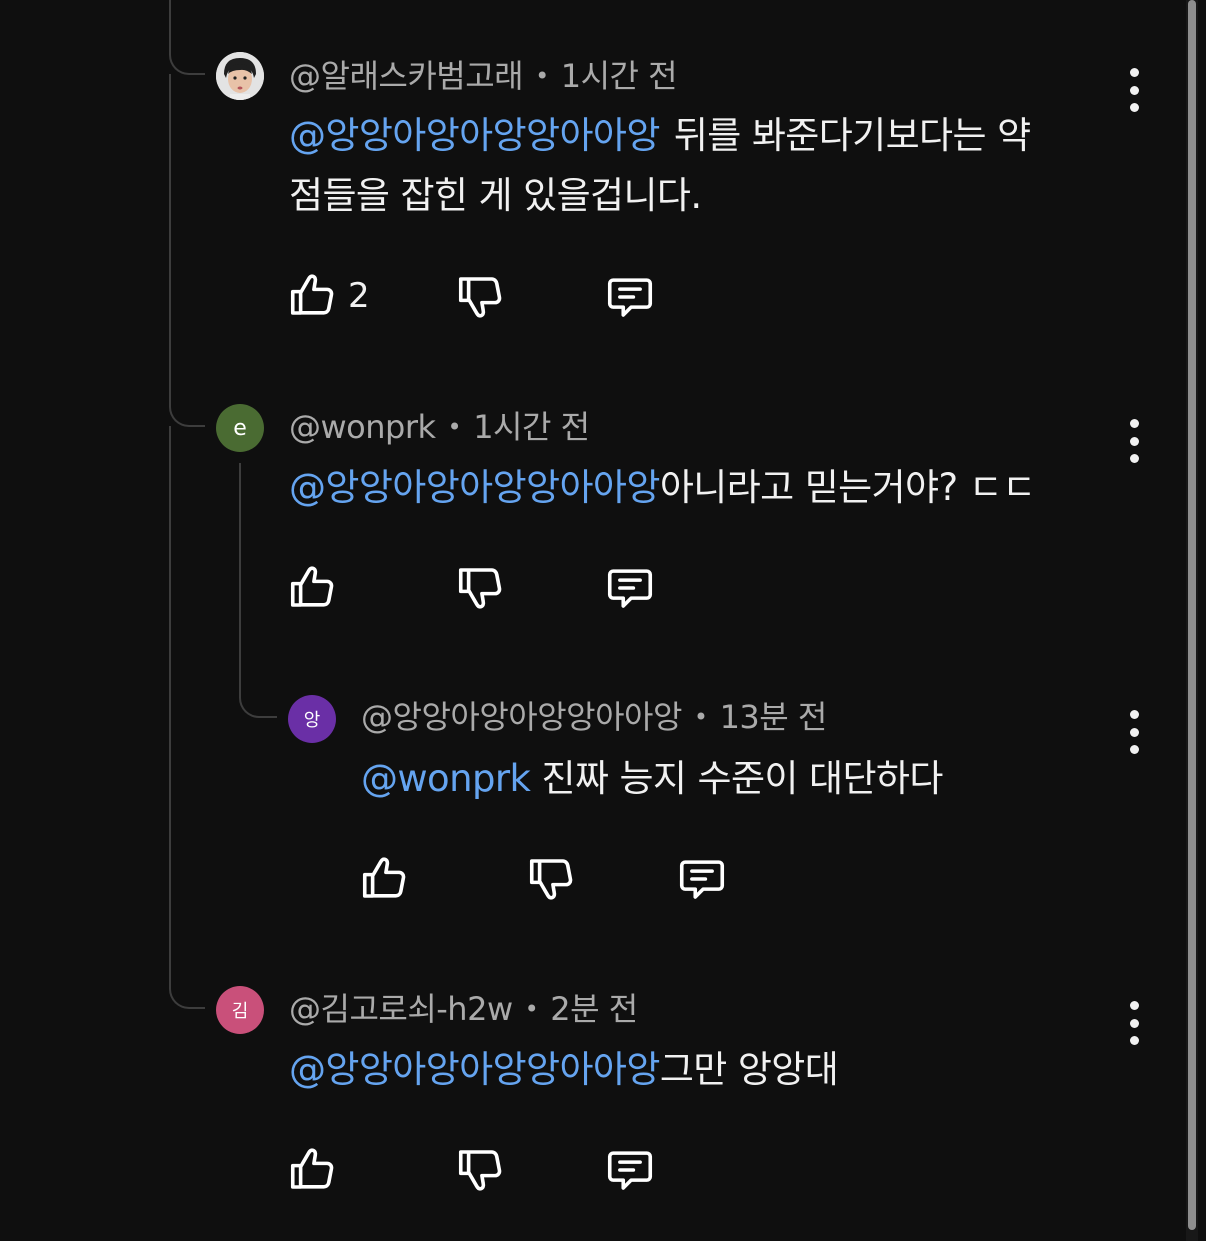  I want to click on avatar: 앙, so click(312, 719).